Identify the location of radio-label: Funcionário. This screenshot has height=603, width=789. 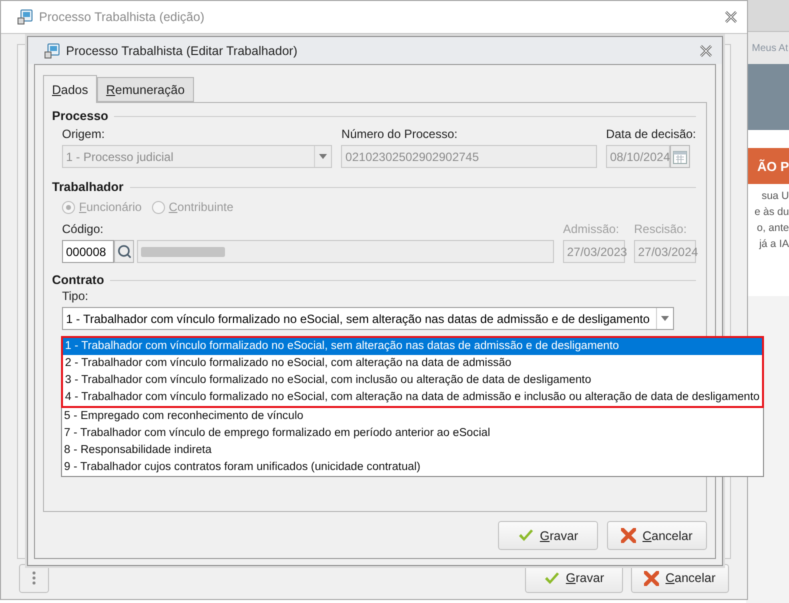
(110, 207).